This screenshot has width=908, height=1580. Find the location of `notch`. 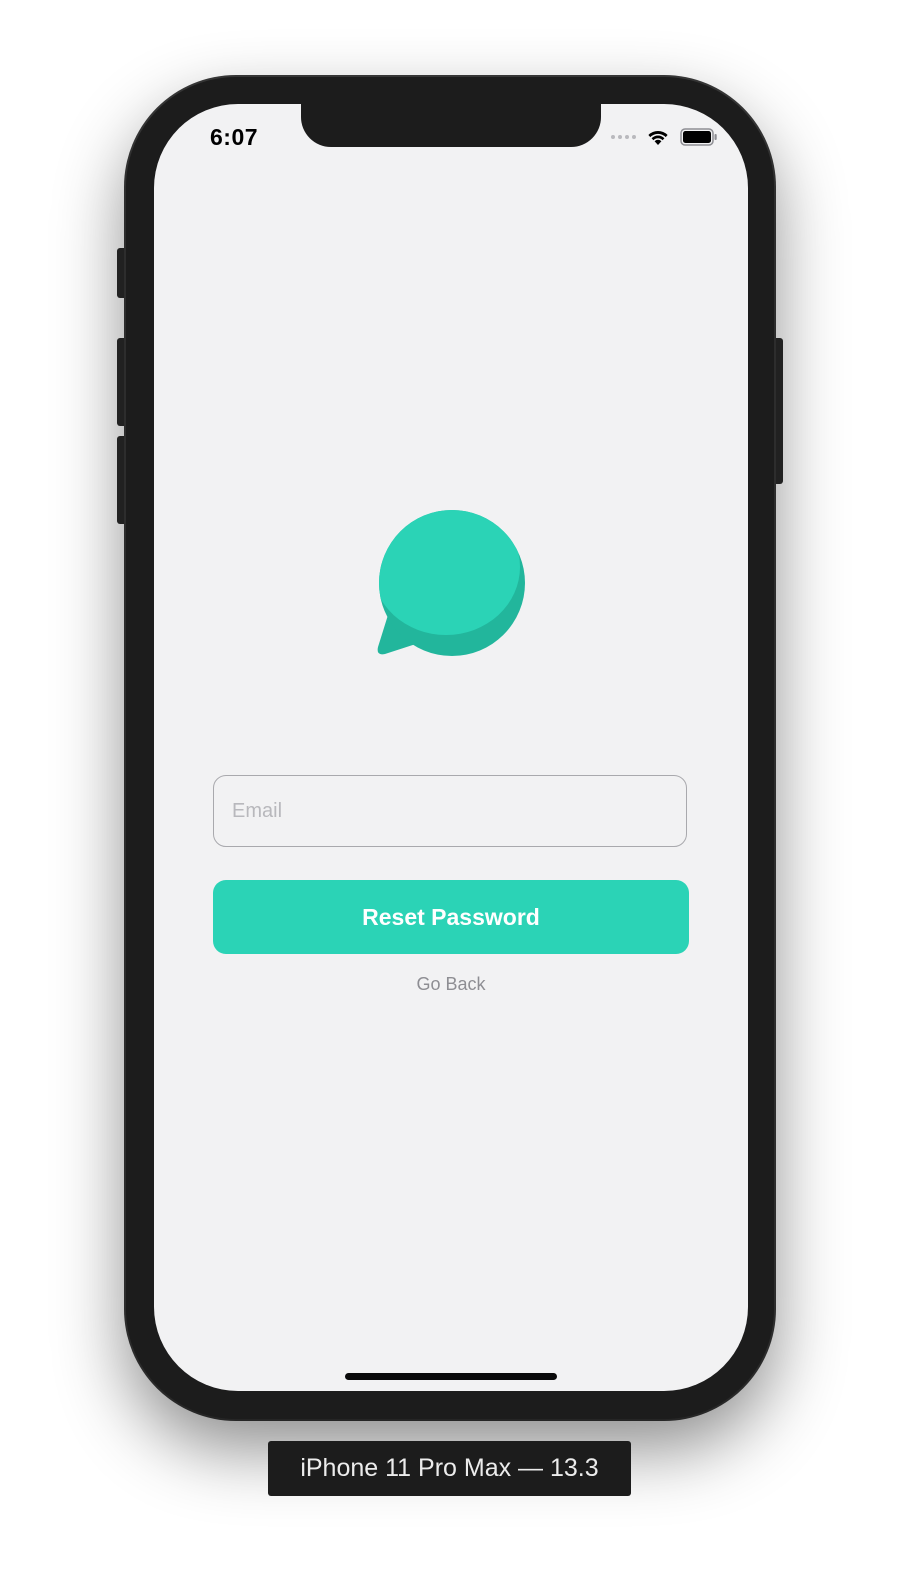

notch is located at coordinates (451, 125).